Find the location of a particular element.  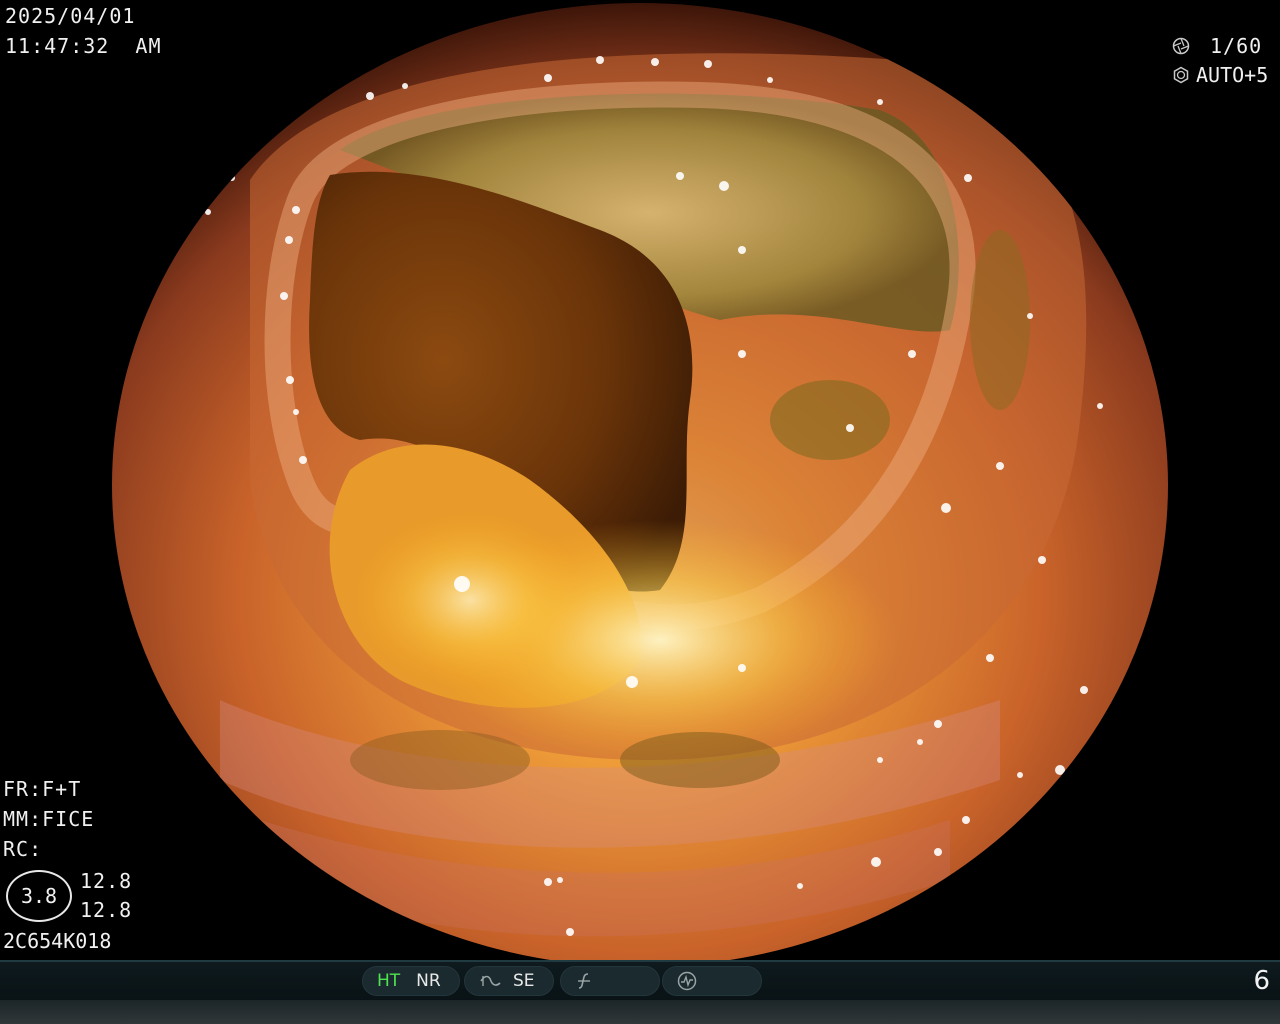

fr-setting: FR:F+T is located at coordinates (42, 789).